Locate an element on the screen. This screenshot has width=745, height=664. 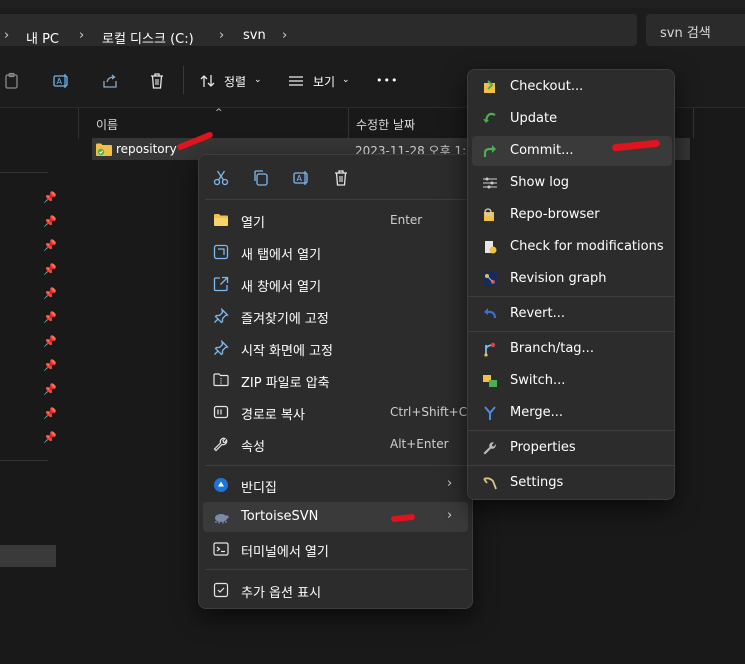
address-box: › 내 PC › 로컬 디스크 (C:) › svn › is located at coordinates (318, 30).